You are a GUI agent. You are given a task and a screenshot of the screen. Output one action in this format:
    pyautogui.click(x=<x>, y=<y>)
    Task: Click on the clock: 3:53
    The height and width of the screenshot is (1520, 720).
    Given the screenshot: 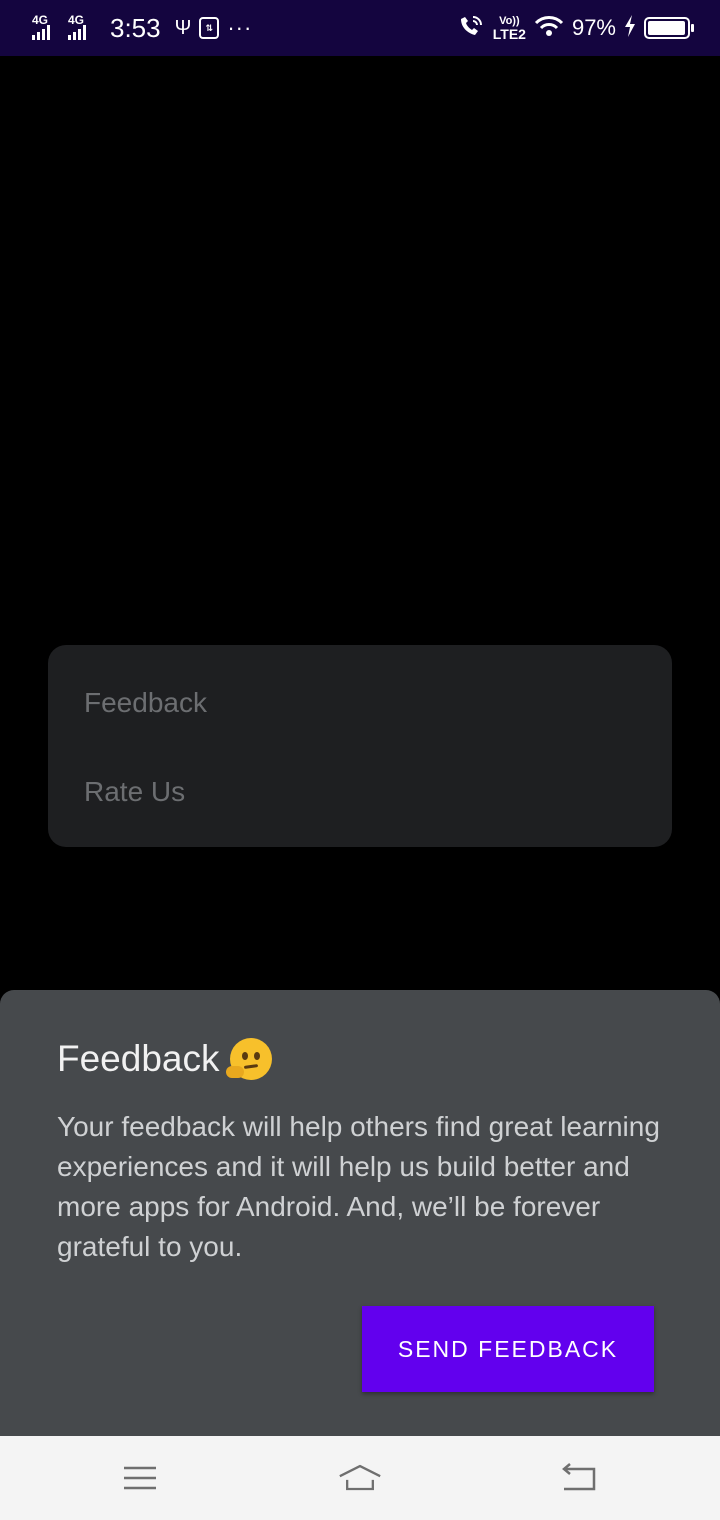 What is the action you would take?
    pyautogui.click(x=135, y=27)
    